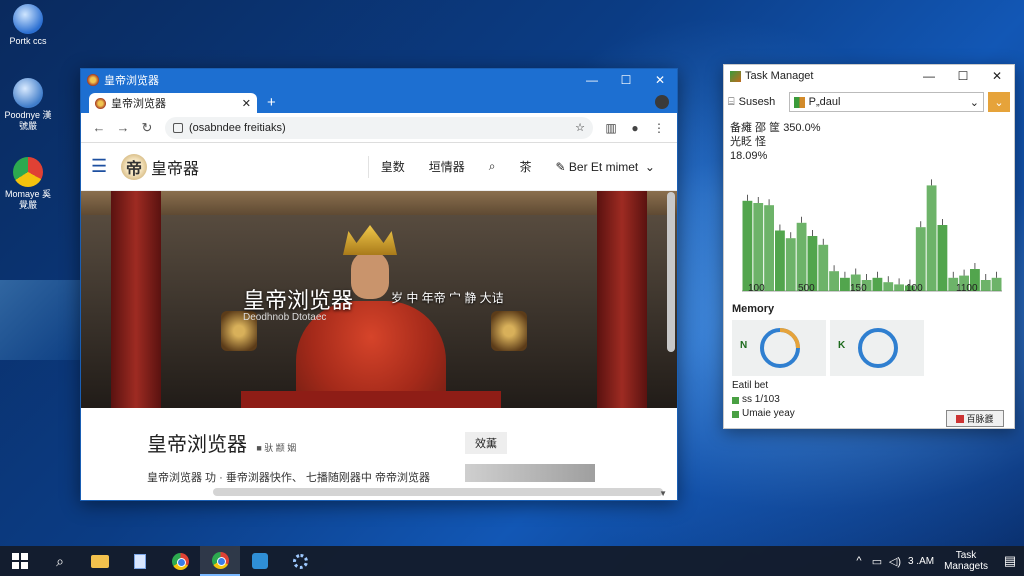 This screenshot has height=576, width=1024. I want to click on settings-button, so click(300, 561).